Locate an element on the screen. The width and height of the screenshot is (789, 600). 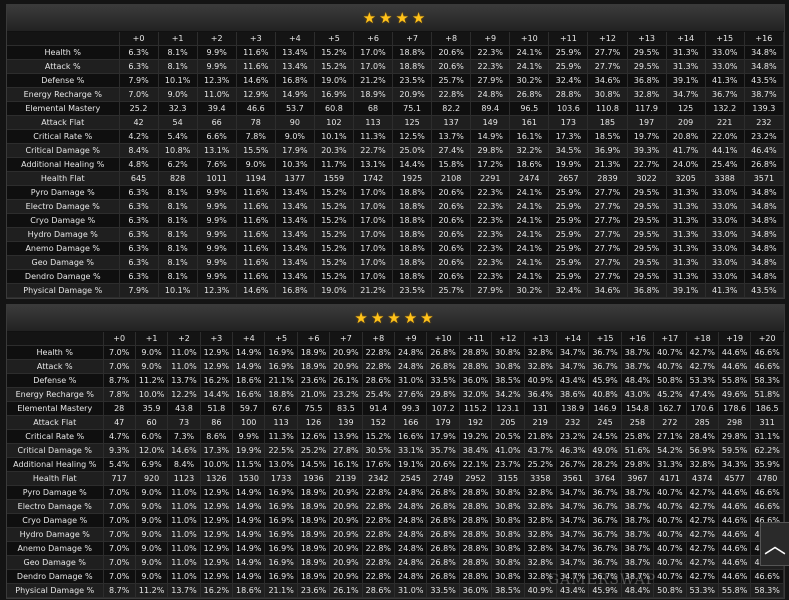
stat-label: Energy Recharge % is located at coordinates (55, 394).